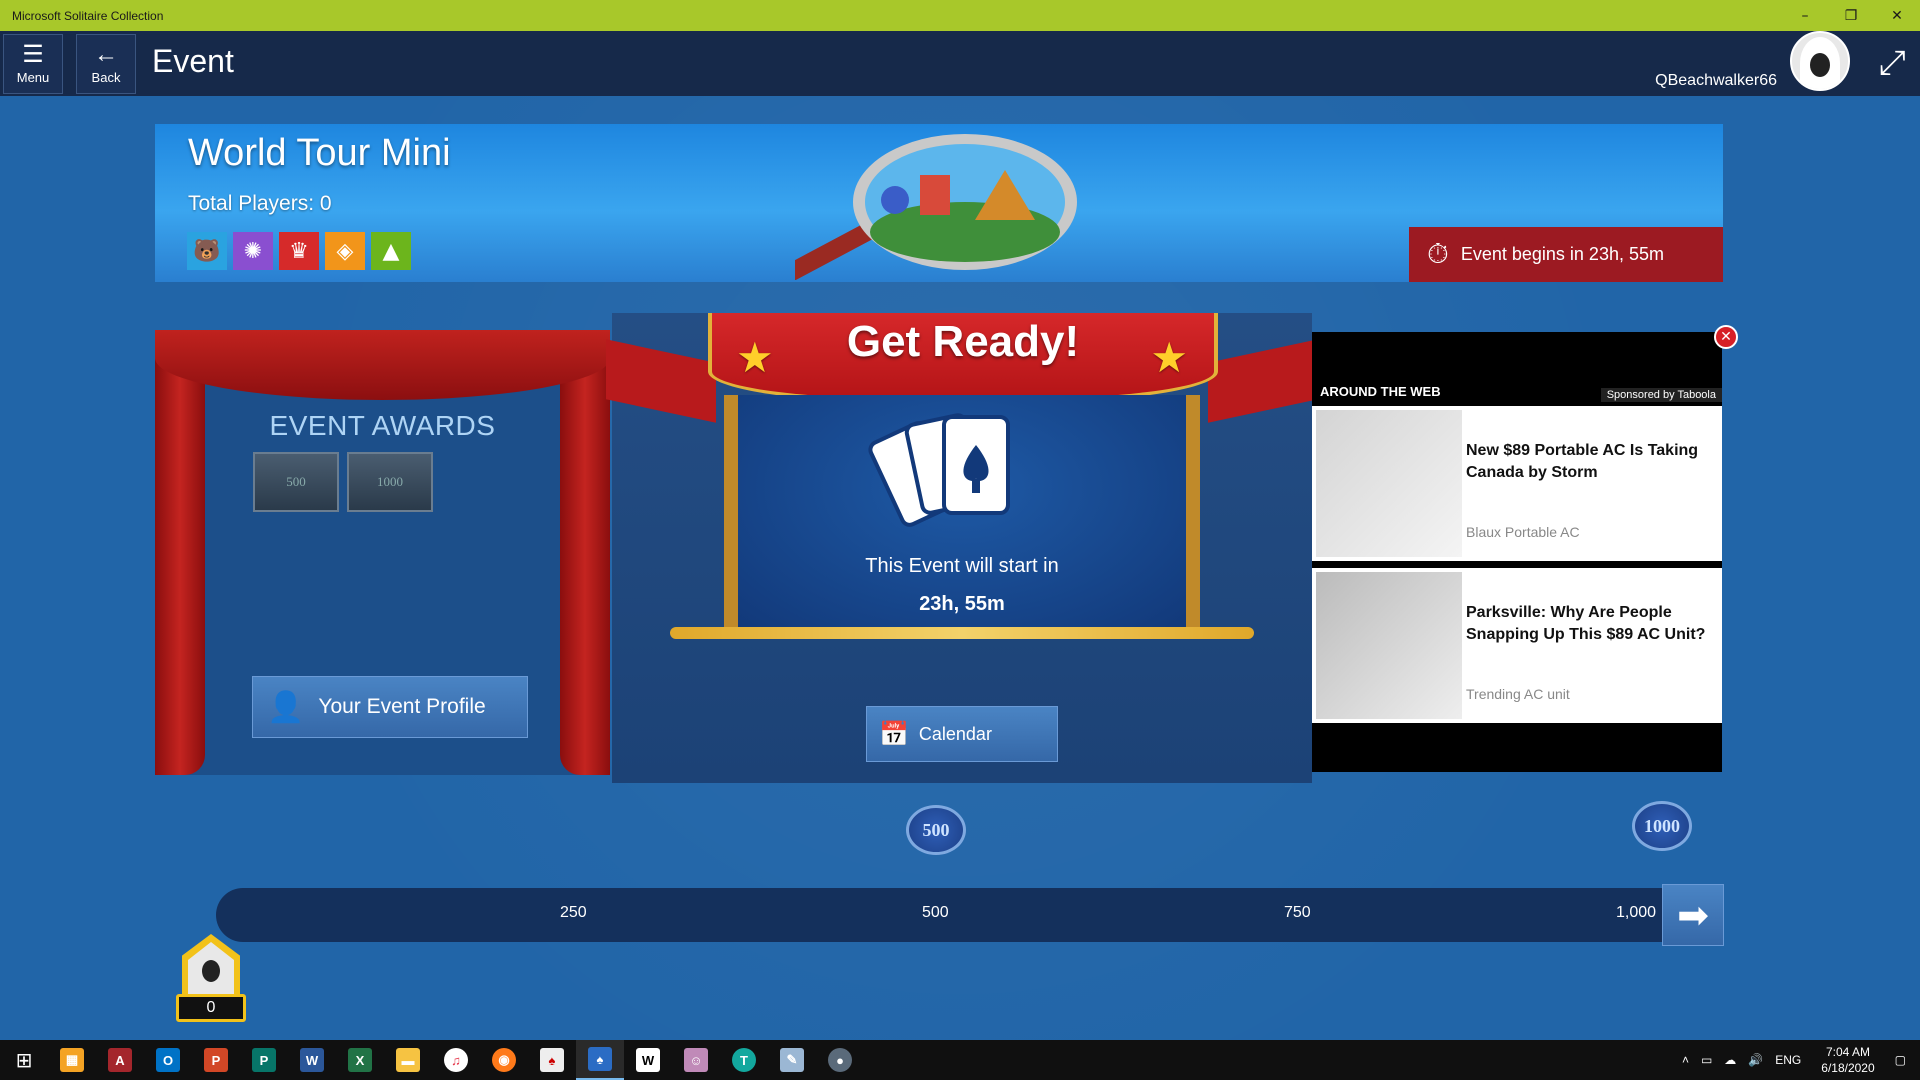 The image size is (1920, 1080). I want to click on cards-app-icon: ♠, so click(552, 1060).